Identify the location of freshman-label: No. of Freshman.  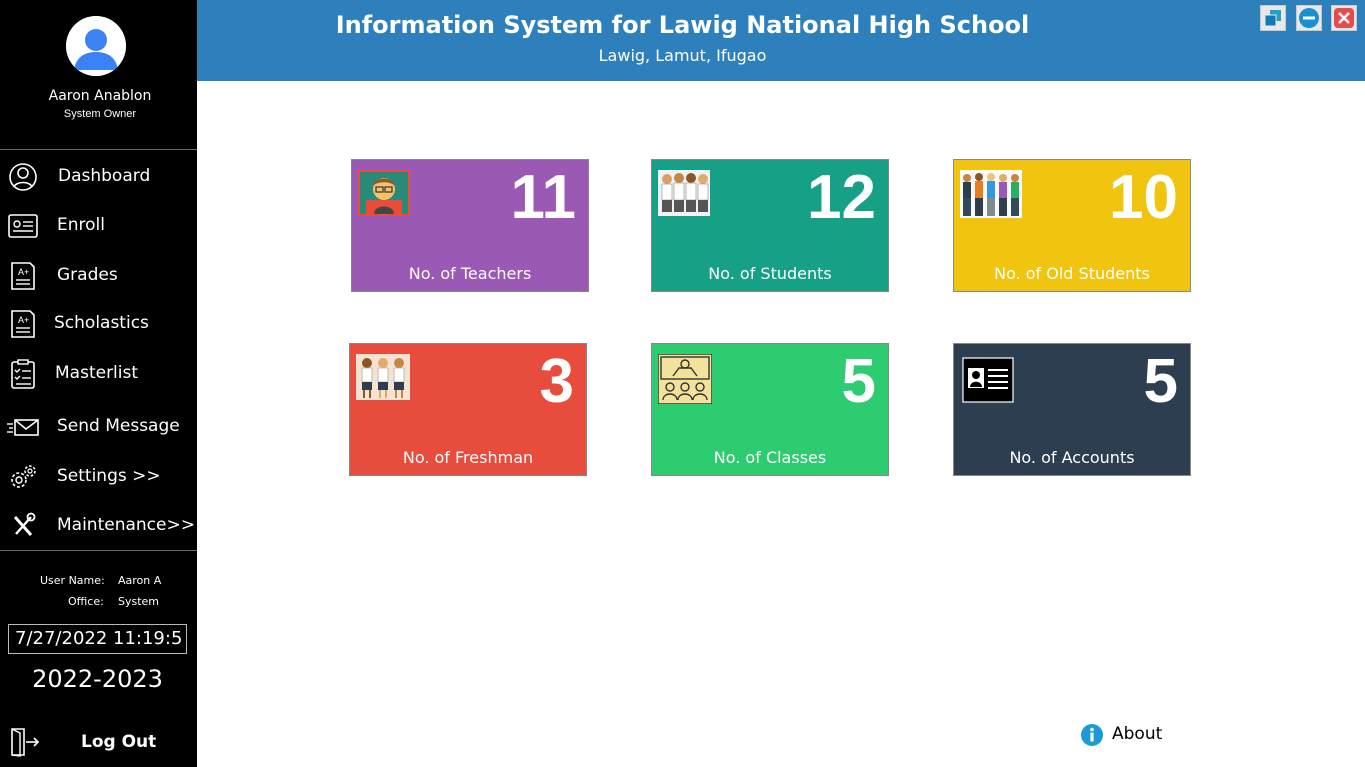
(468, 457).